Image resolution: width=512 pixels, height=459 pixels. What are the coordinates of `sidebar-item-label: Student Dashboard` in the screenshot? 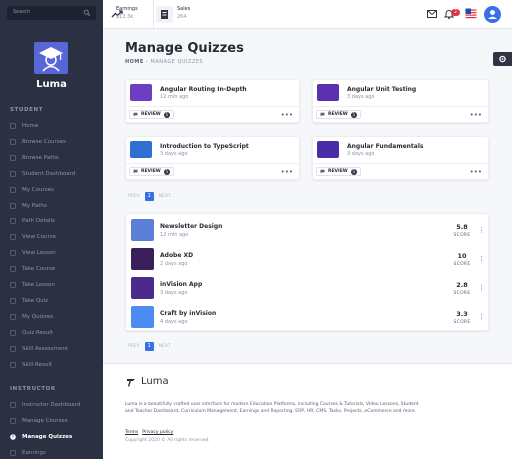 It's located at (49, 173).